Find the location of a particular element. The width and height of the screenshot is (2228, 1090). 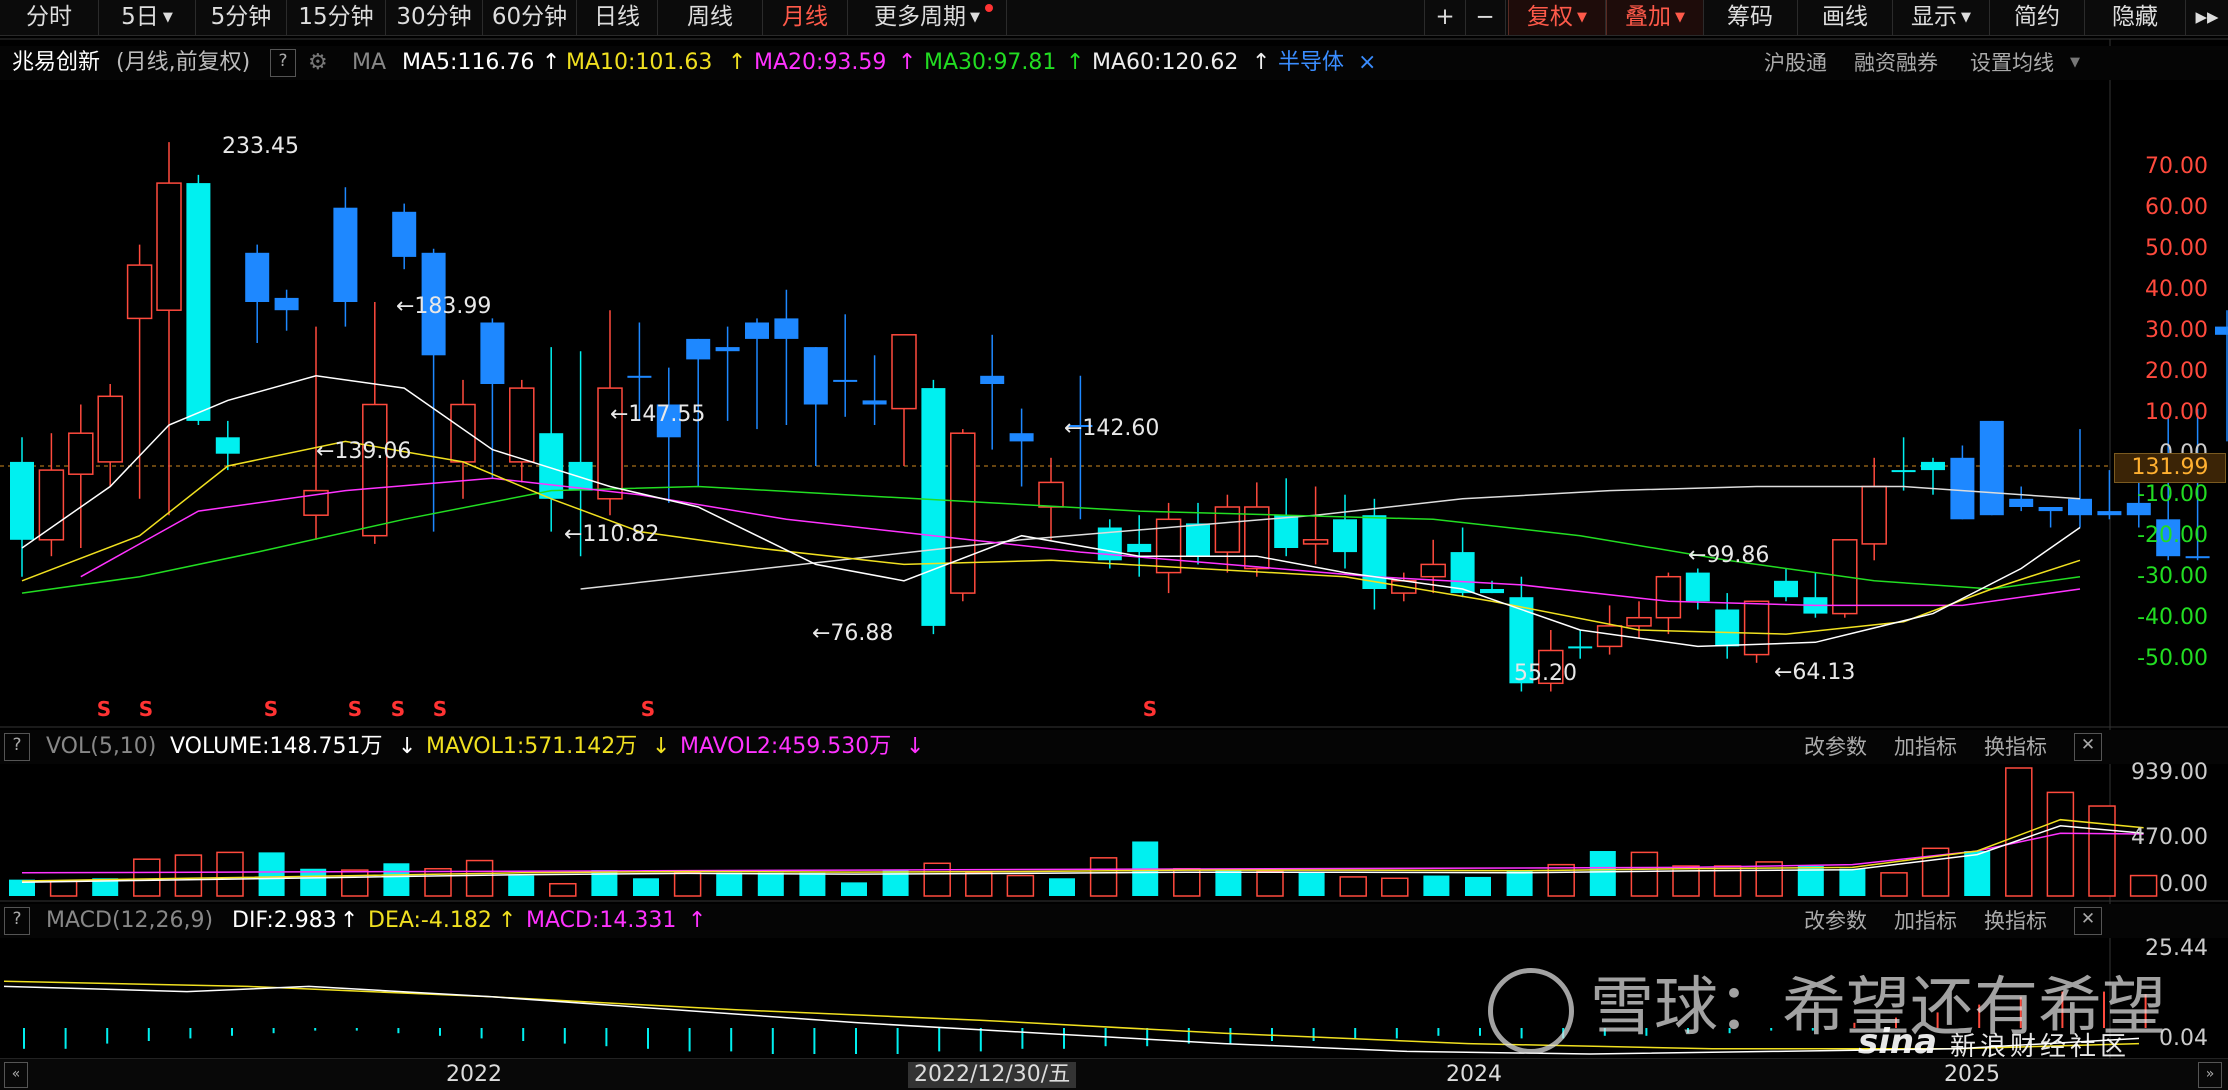

settings-gear-icon: ⚙ is located at coordinates (318, 63).